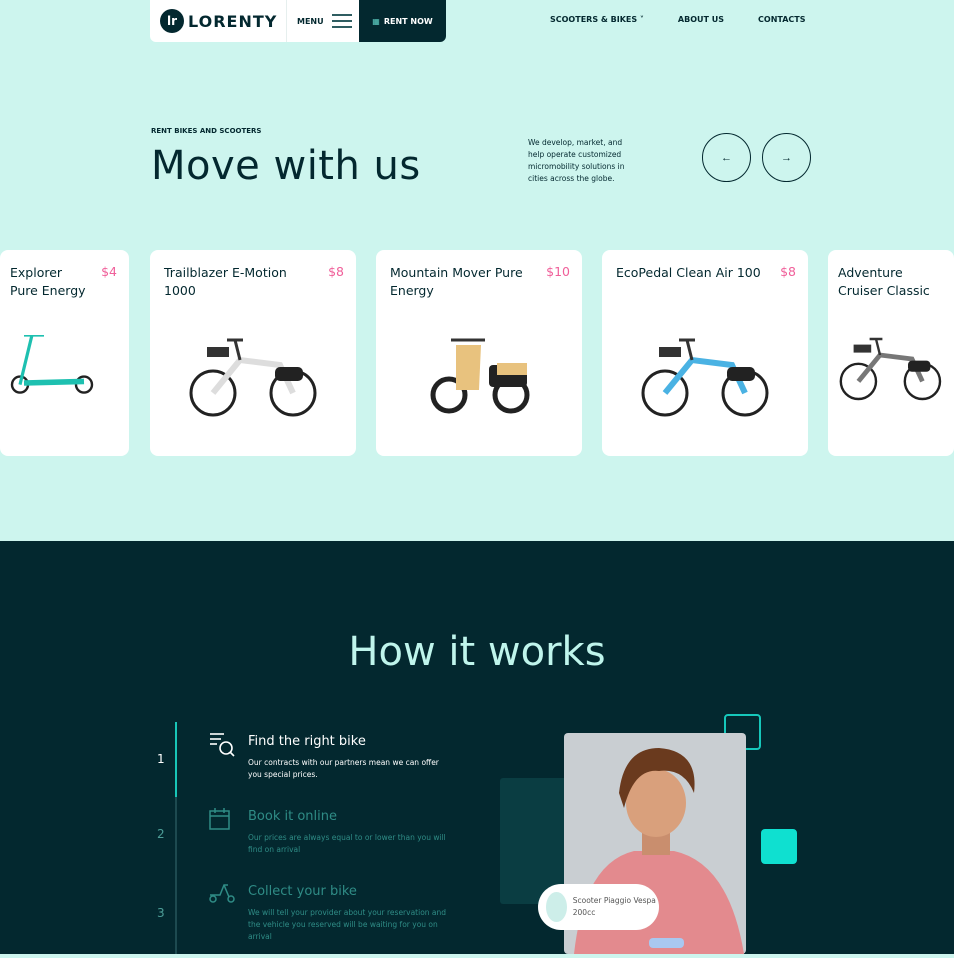 The height and width of the screenshot is (958, 954). Describe the element at coordinates (408, 21) in the screenshot. I see `rent-now-label: RENT NOW` at that location.